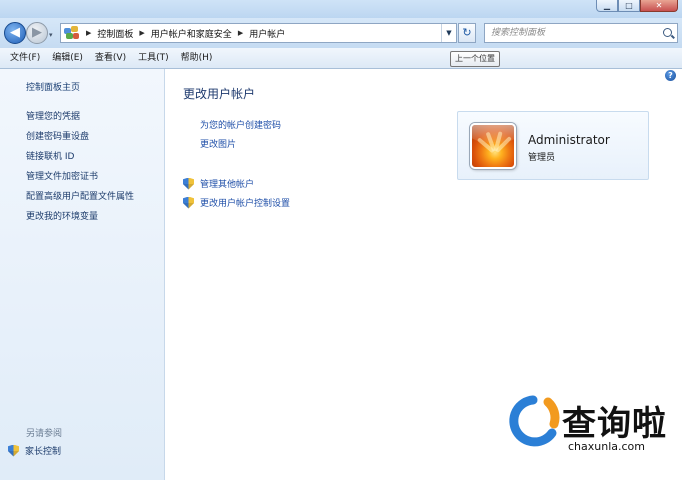  Describe the element at coordinates (15, 33) in the screenshot. I see `back-button: ◀` at that location.